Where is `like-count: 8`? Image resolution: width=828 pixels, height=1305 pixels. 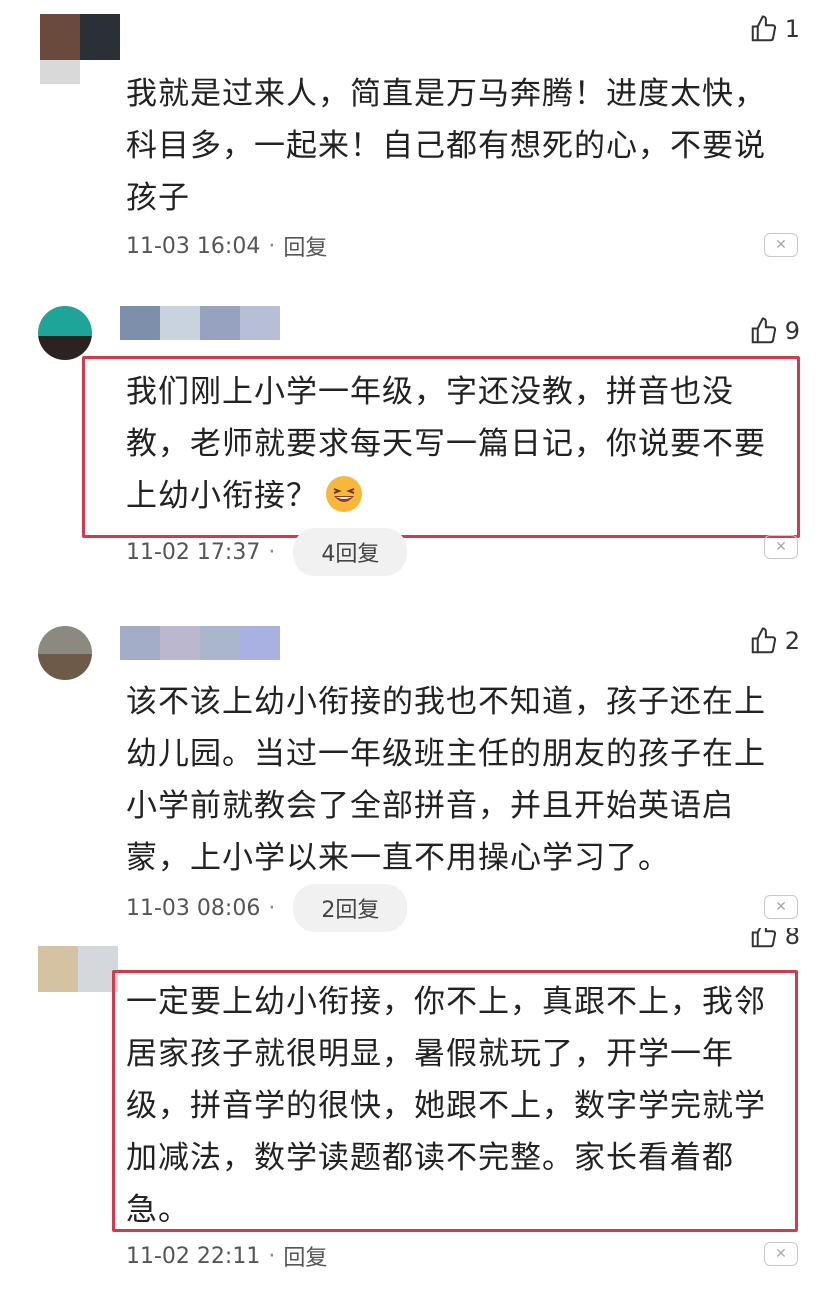
like-count: 8 is located at coordinates (792, 939).